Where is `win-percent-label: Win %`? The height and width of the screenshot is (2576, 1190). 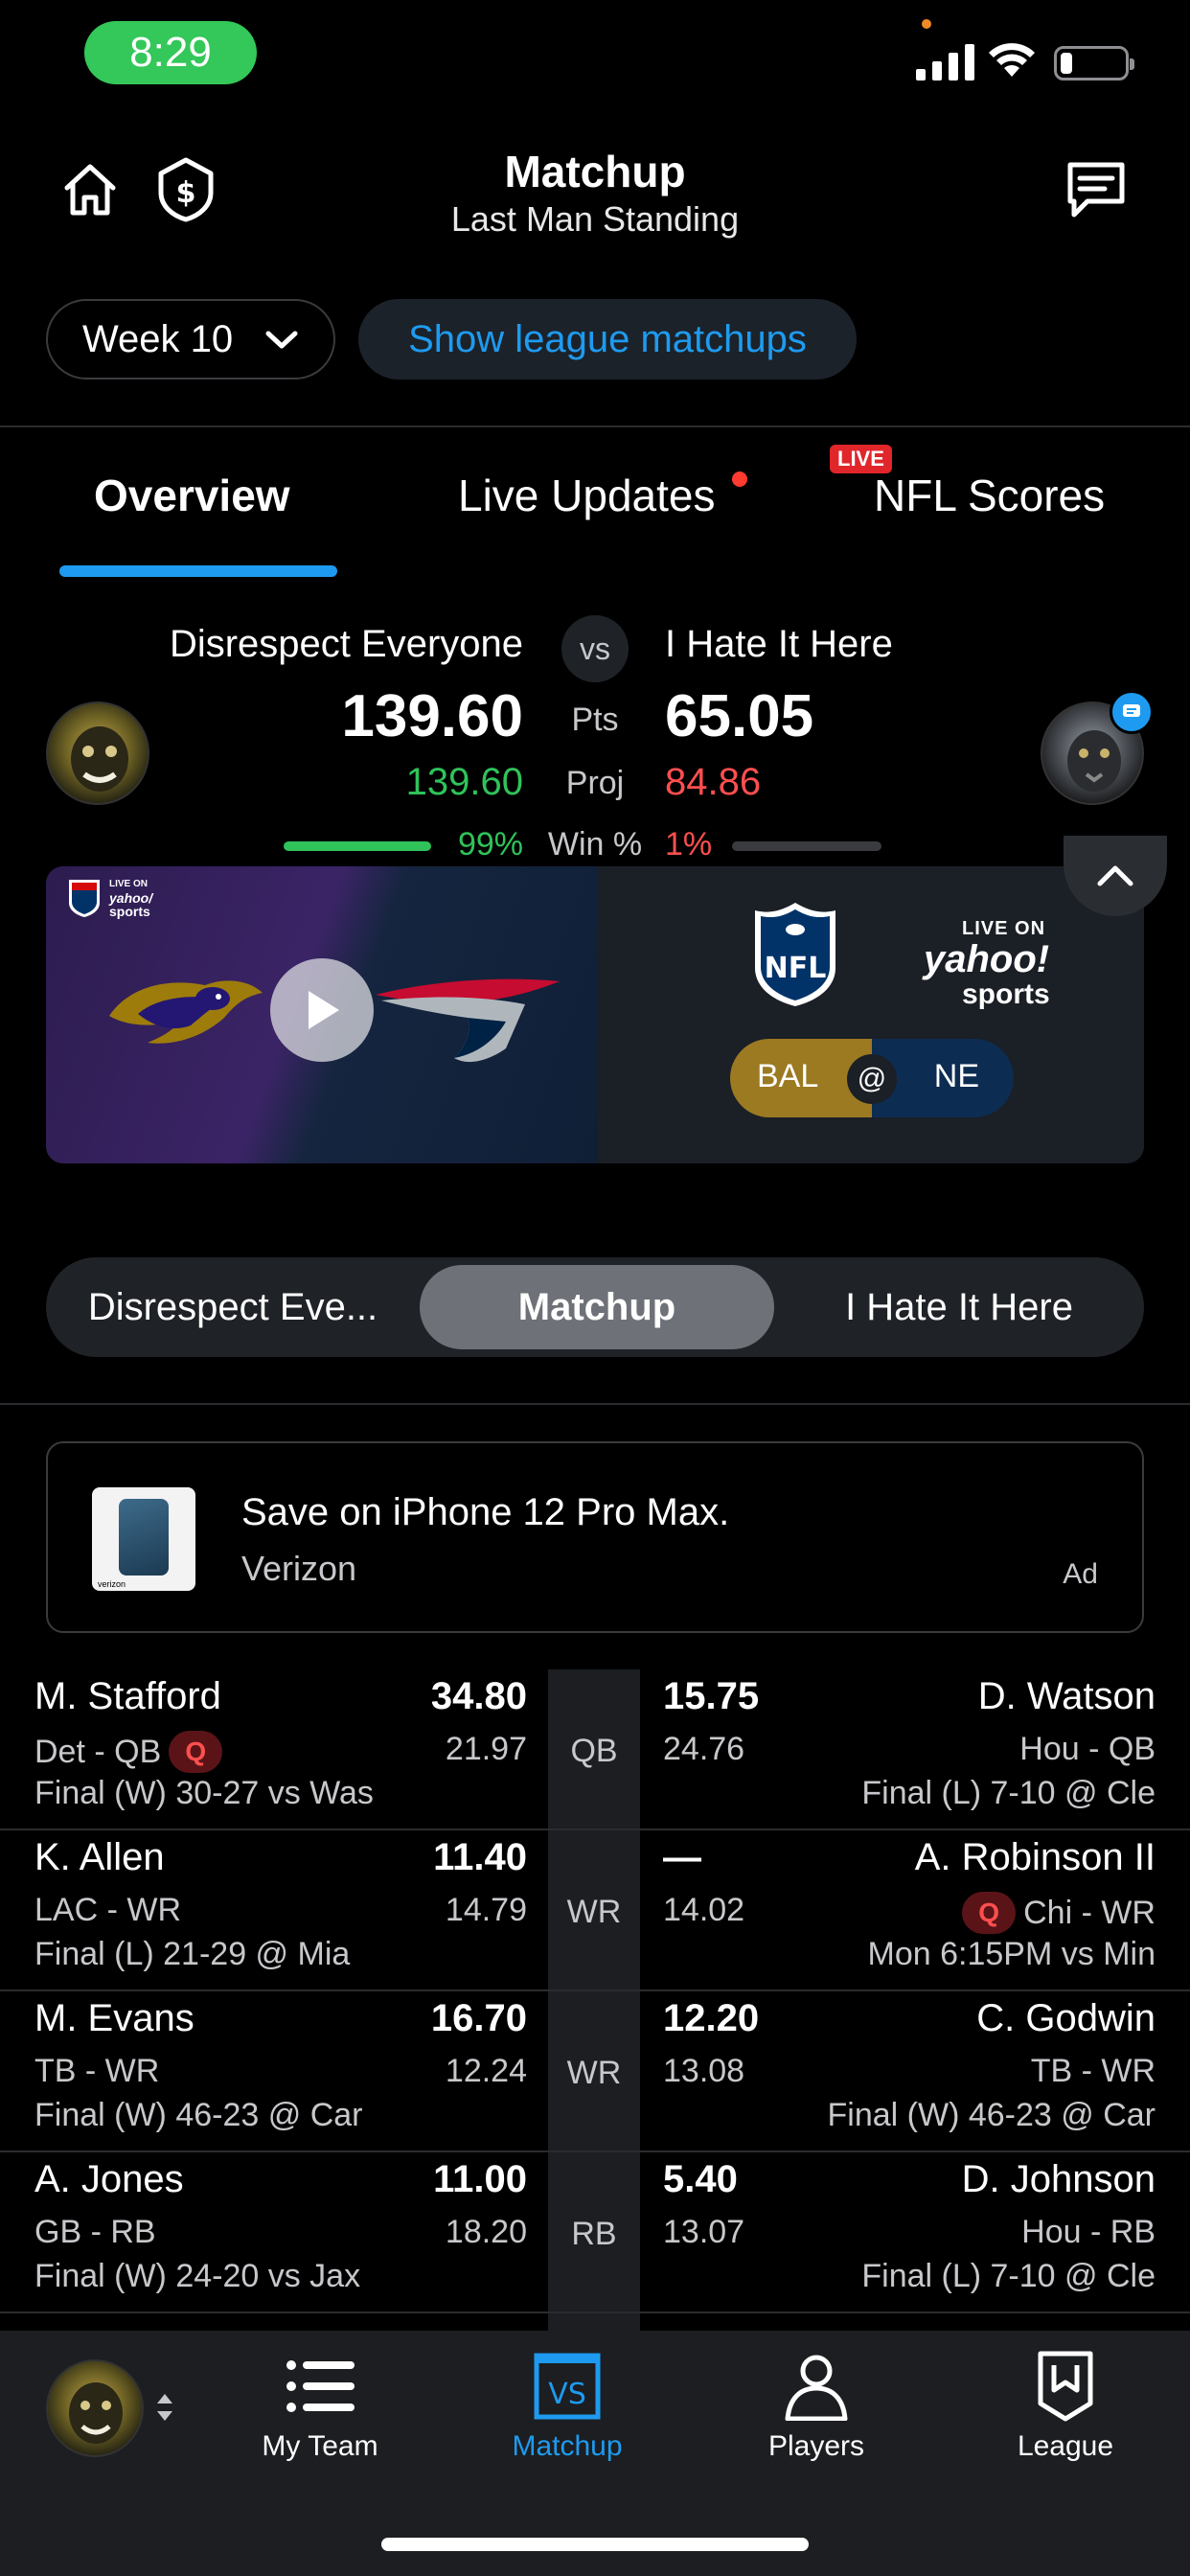
win-percent-label: Win % is located at coordinates (595, 844).